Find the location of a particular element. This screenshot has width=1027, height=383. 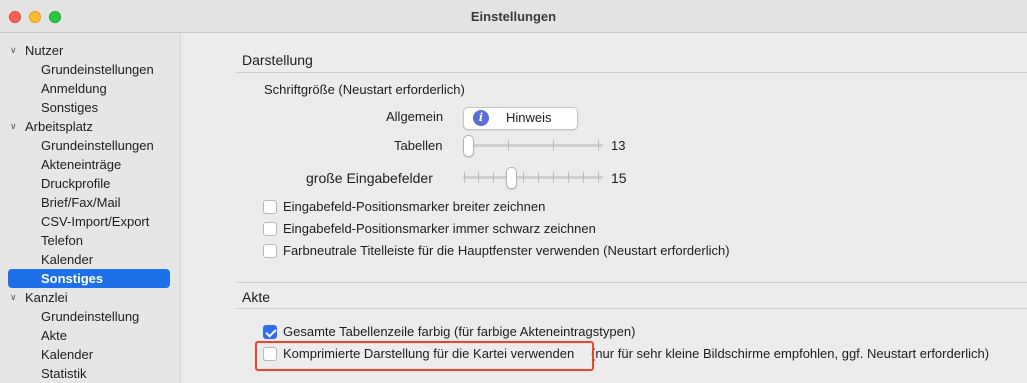

title-bar: Einstellungen is located at coordinates (513, 16).